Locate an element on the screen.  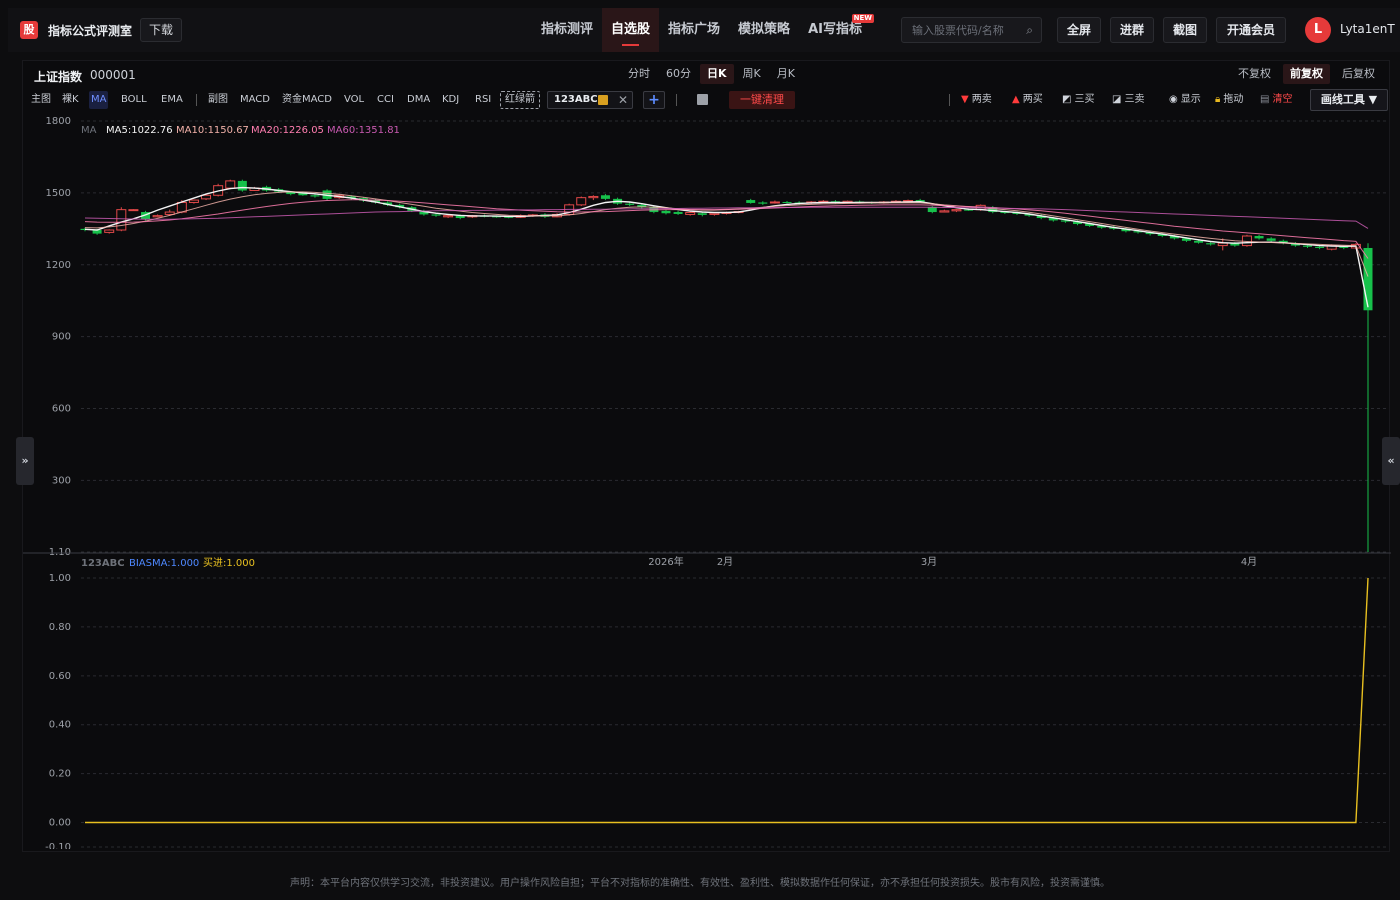
fullscreen-button: 全屏 is located at coordinates (1079, 30).